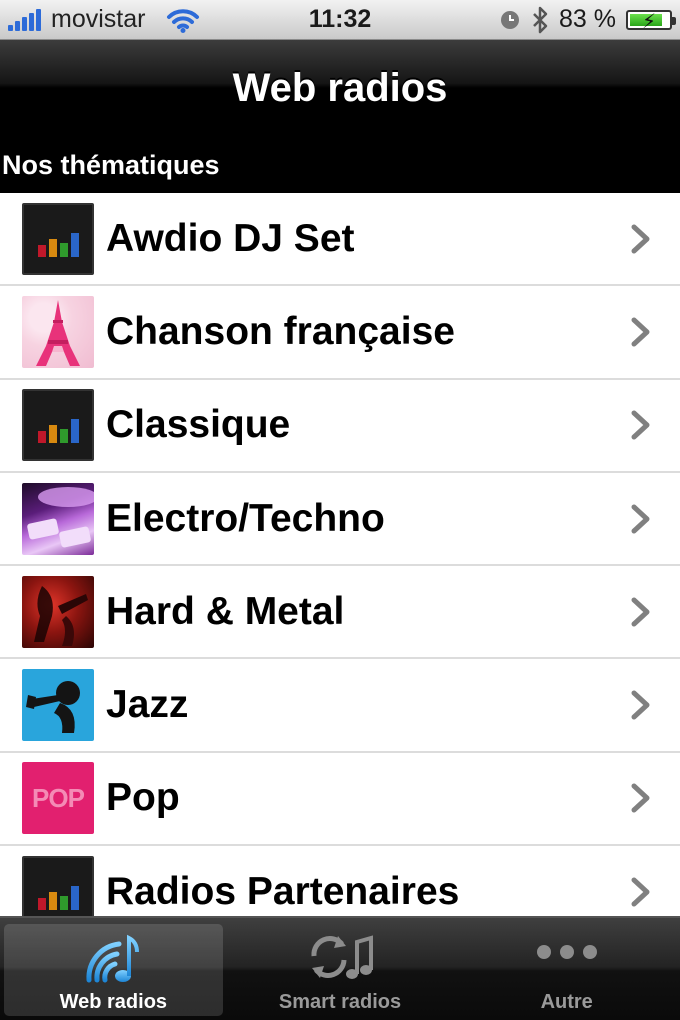  Describe the element at coordinates (340, 426) in the screenshot. I see `list-item: Classique` at that location.